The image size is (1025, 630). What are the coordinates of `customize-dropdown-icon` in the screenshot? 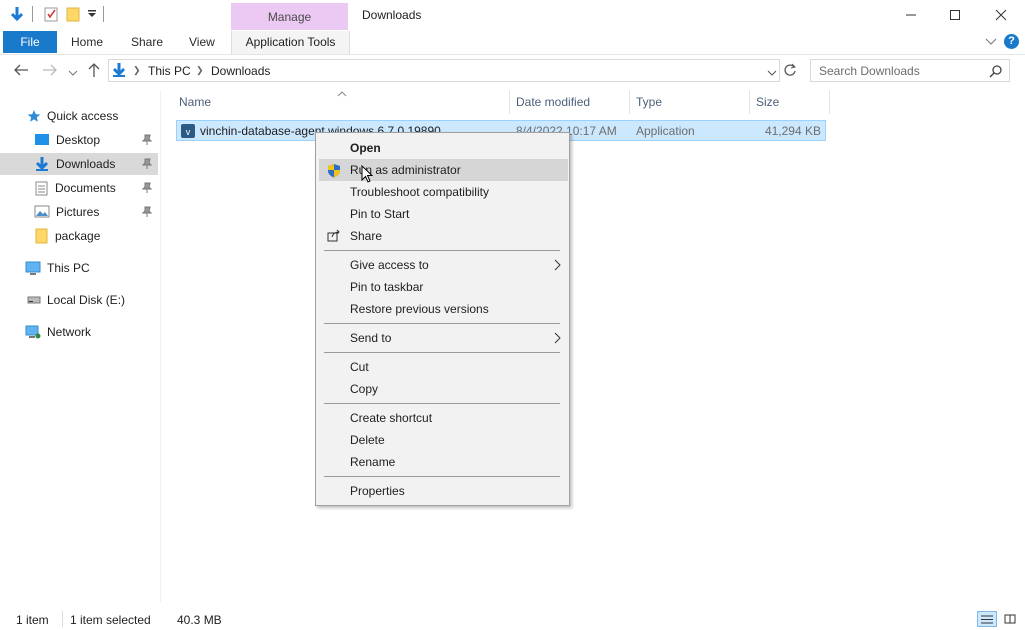 It's located at (92, 14).